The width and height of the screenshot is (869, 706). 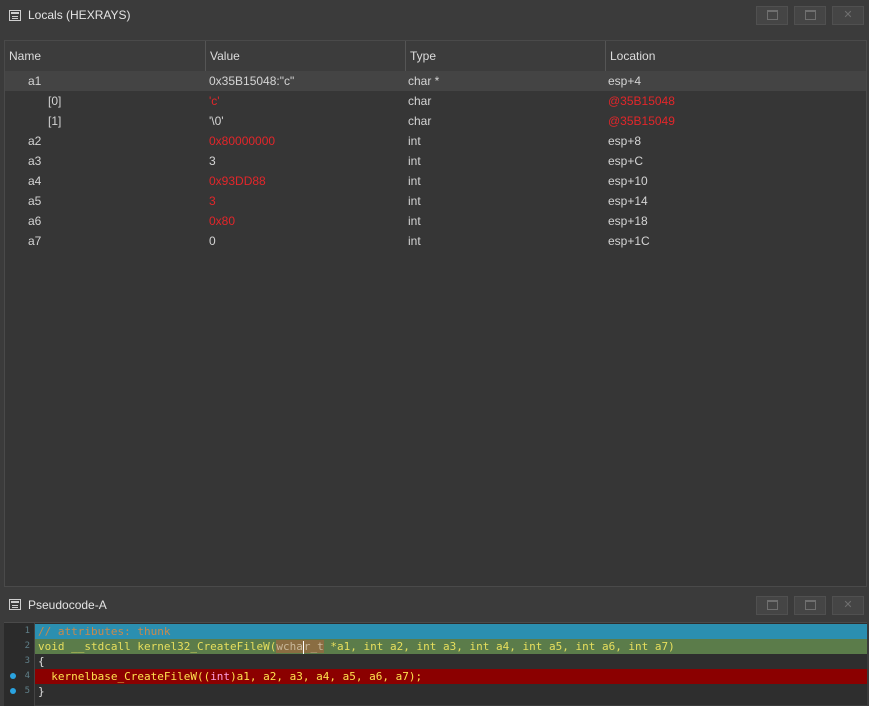 What do you see at coordinates (625, 81) in the screenshot?
I see `cell-location: esp+4` at bounding box center [625, 81].